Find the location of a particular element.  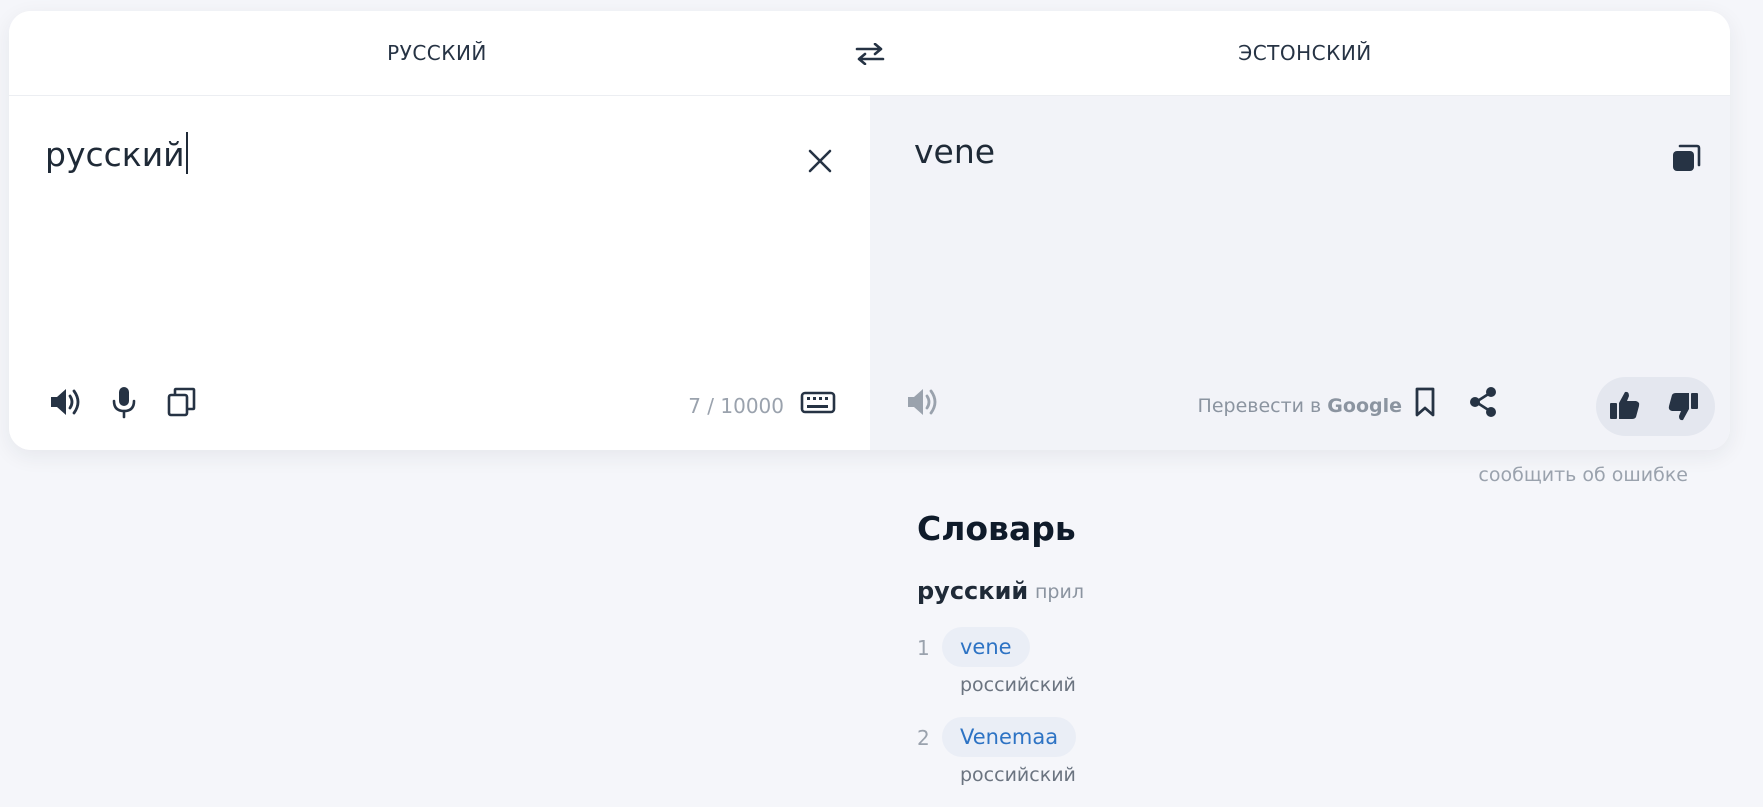

translate-in-google-link: Перевести в Google is located at coordinates (1297, 406).